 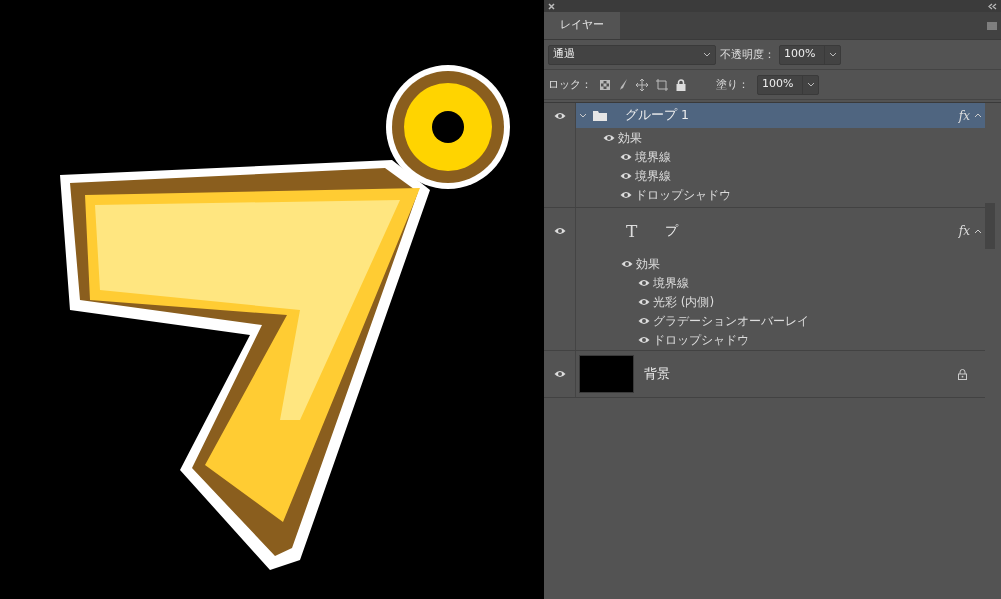 I want to click on chevron-icon, so click(x=583, y=115).